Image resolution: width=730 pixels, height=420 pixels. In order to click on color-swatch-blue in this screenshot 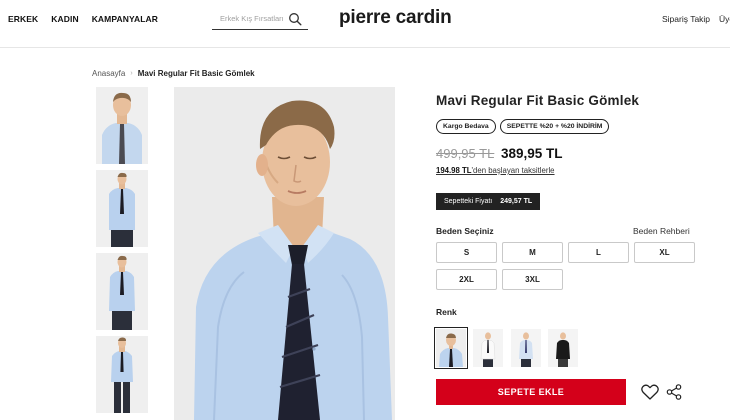, I will do `click(451, 348)`.